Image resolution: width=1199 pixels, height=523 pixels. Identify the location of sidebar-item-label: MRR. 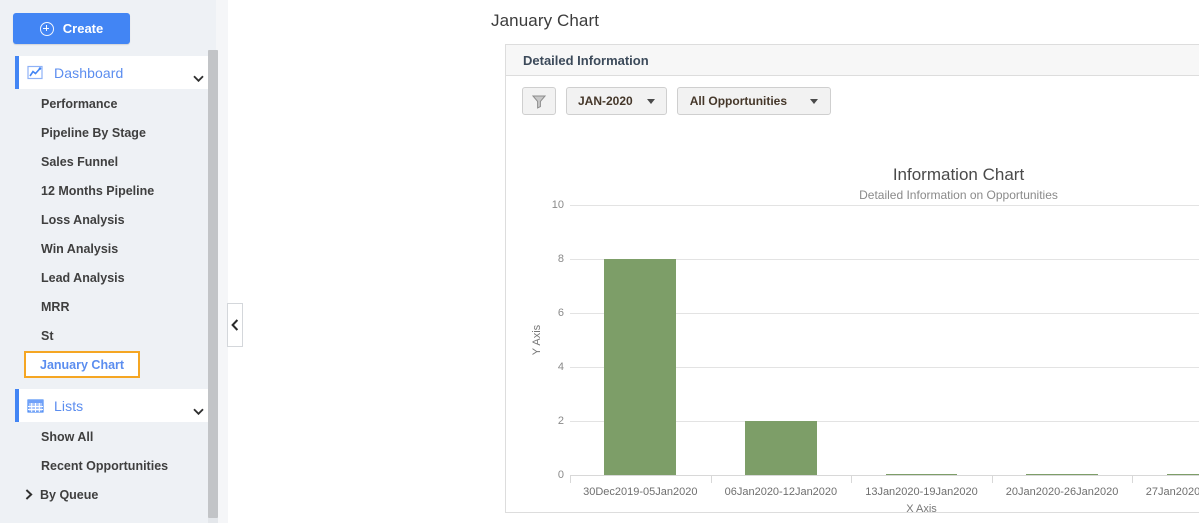
(55, 306).